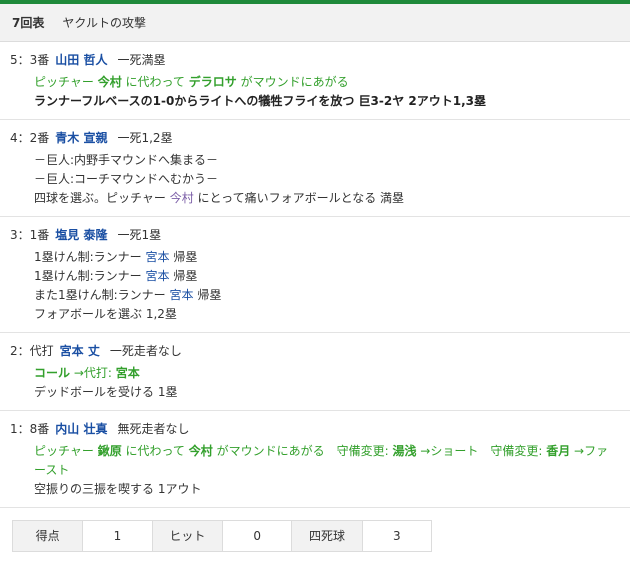  I want to click on base-situation: 無死走者なし, so click(153, 429).